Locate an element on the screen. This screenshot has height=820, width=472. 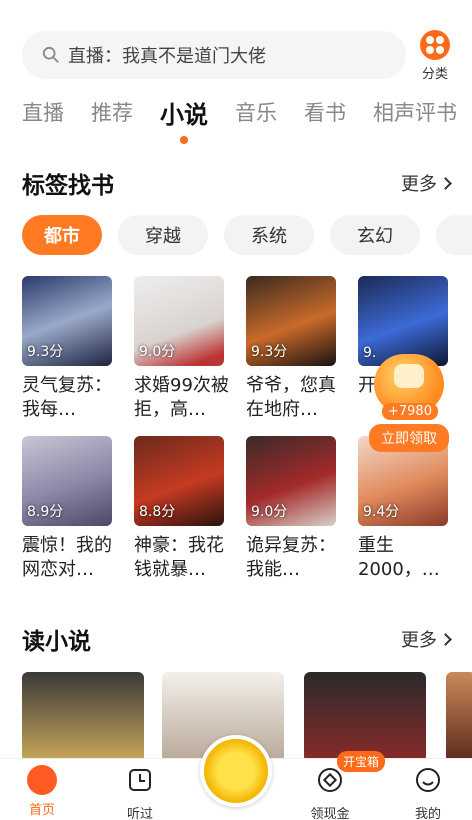
tag-section-title: 标签找书 is located at coordinates (68, 186).